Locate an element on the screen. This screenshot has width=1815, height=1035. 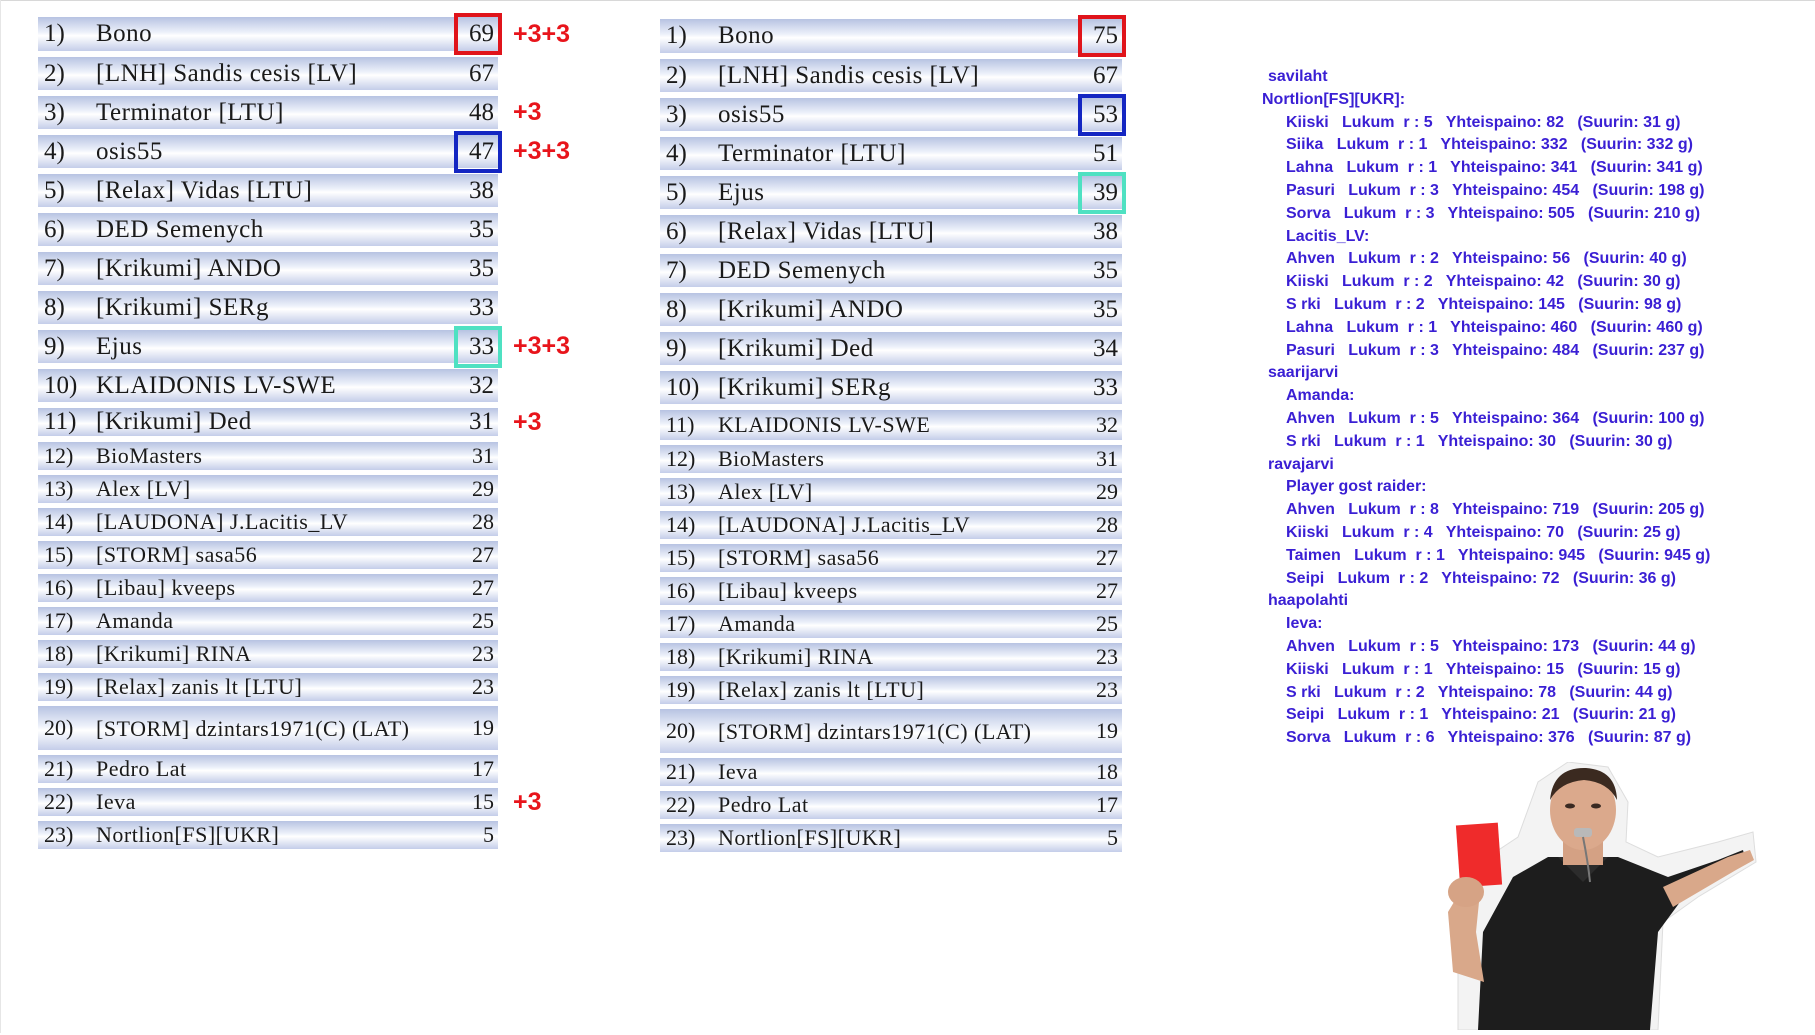
row-score-value: 18 is located at coordinates (1107, 771).